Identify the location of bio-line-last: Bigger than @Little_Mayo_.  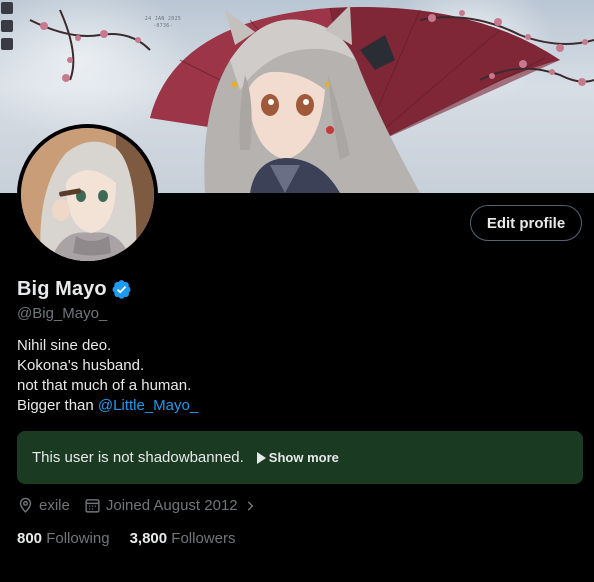
(107, 406).